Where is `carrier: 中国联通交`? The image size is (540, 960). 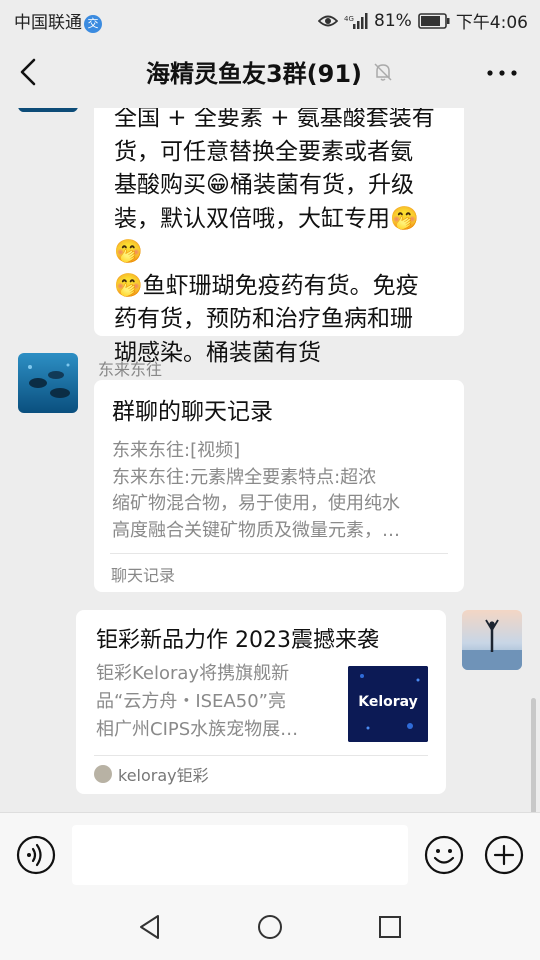
carrier: 中国联通交 is located at coordinates (58, 20).